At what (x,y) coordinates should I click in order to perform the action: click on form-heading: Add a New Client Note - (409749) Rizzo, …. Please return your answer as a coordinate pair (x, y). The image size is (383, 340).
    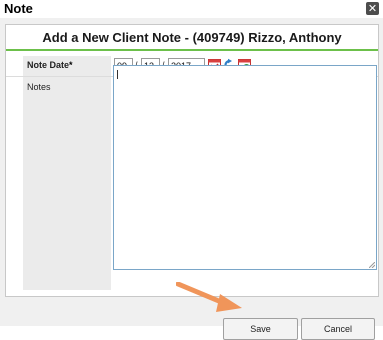
    Looking at the image, I should click on (192, 37).